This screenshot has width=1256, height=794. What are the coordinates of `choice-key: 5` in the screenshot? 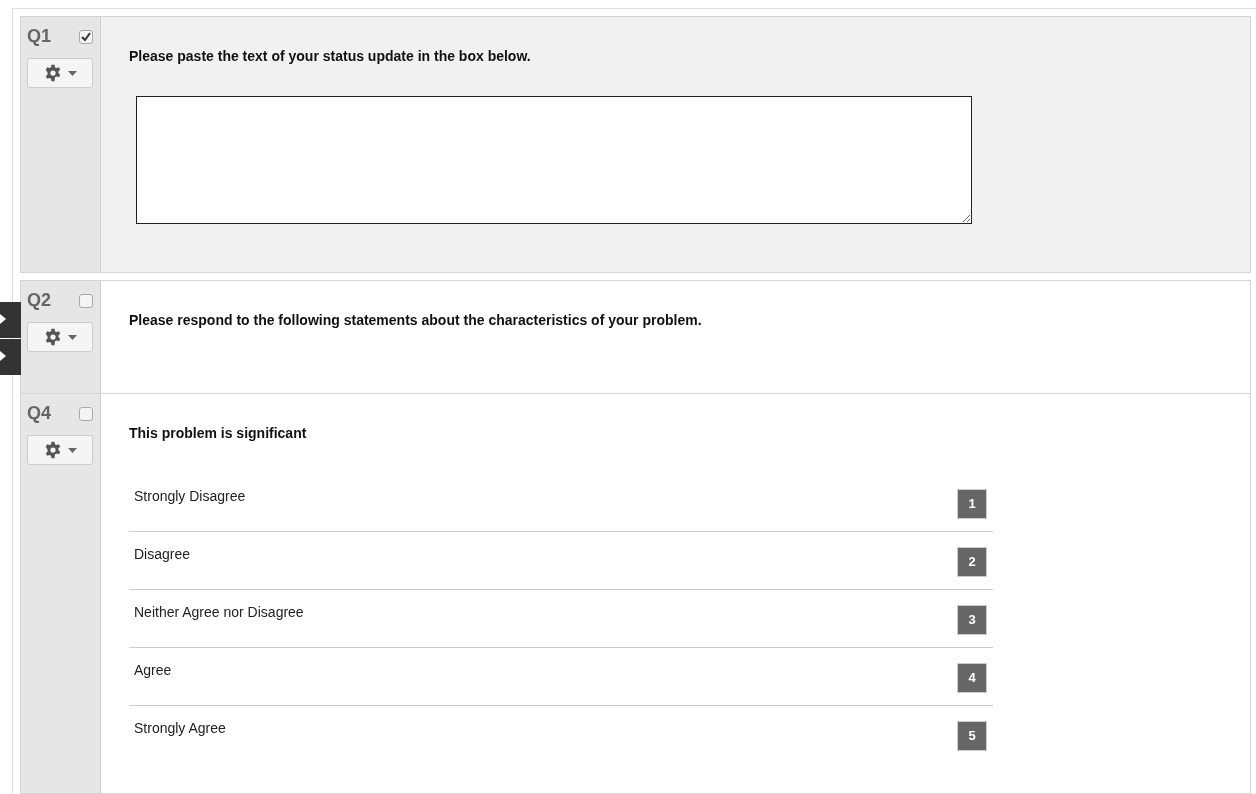 It's located at (972, 736).